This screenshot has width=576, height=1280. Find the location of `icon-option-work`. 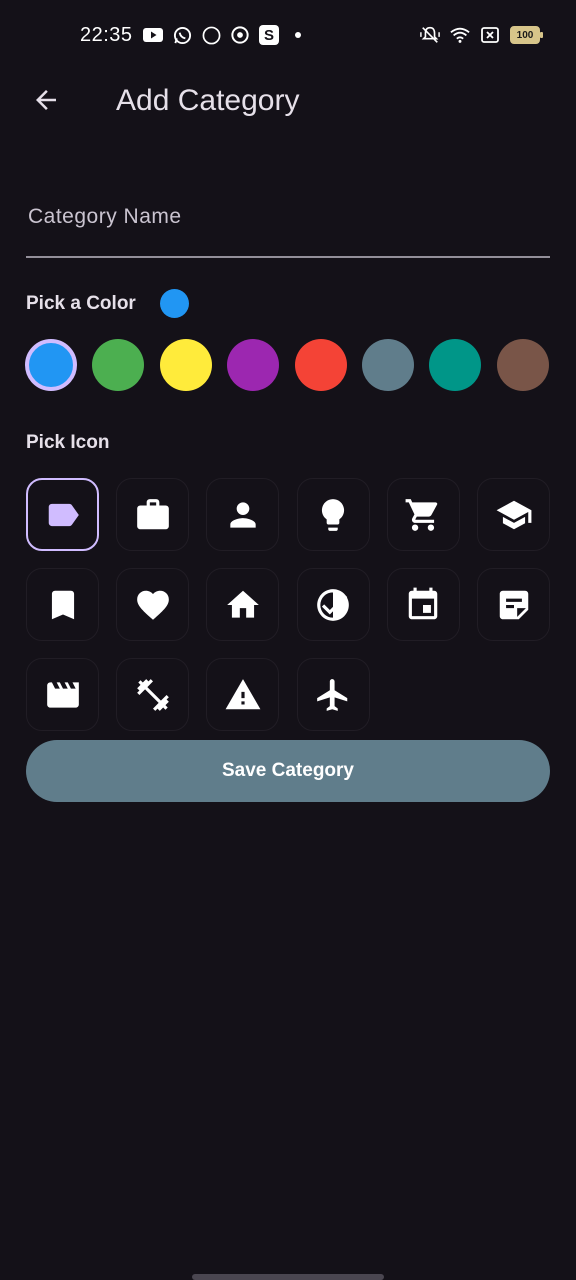

icon-option-work is located at coordinates (153, 514).